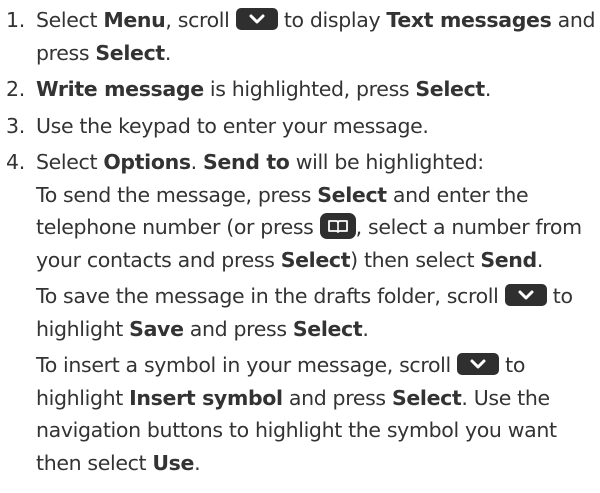 The height and width of the screenshot is (493, 600). What do you see at coordinates (15, 162) in the screenshot?
I see `step-number: 4.` at bounding box center [15, 162].